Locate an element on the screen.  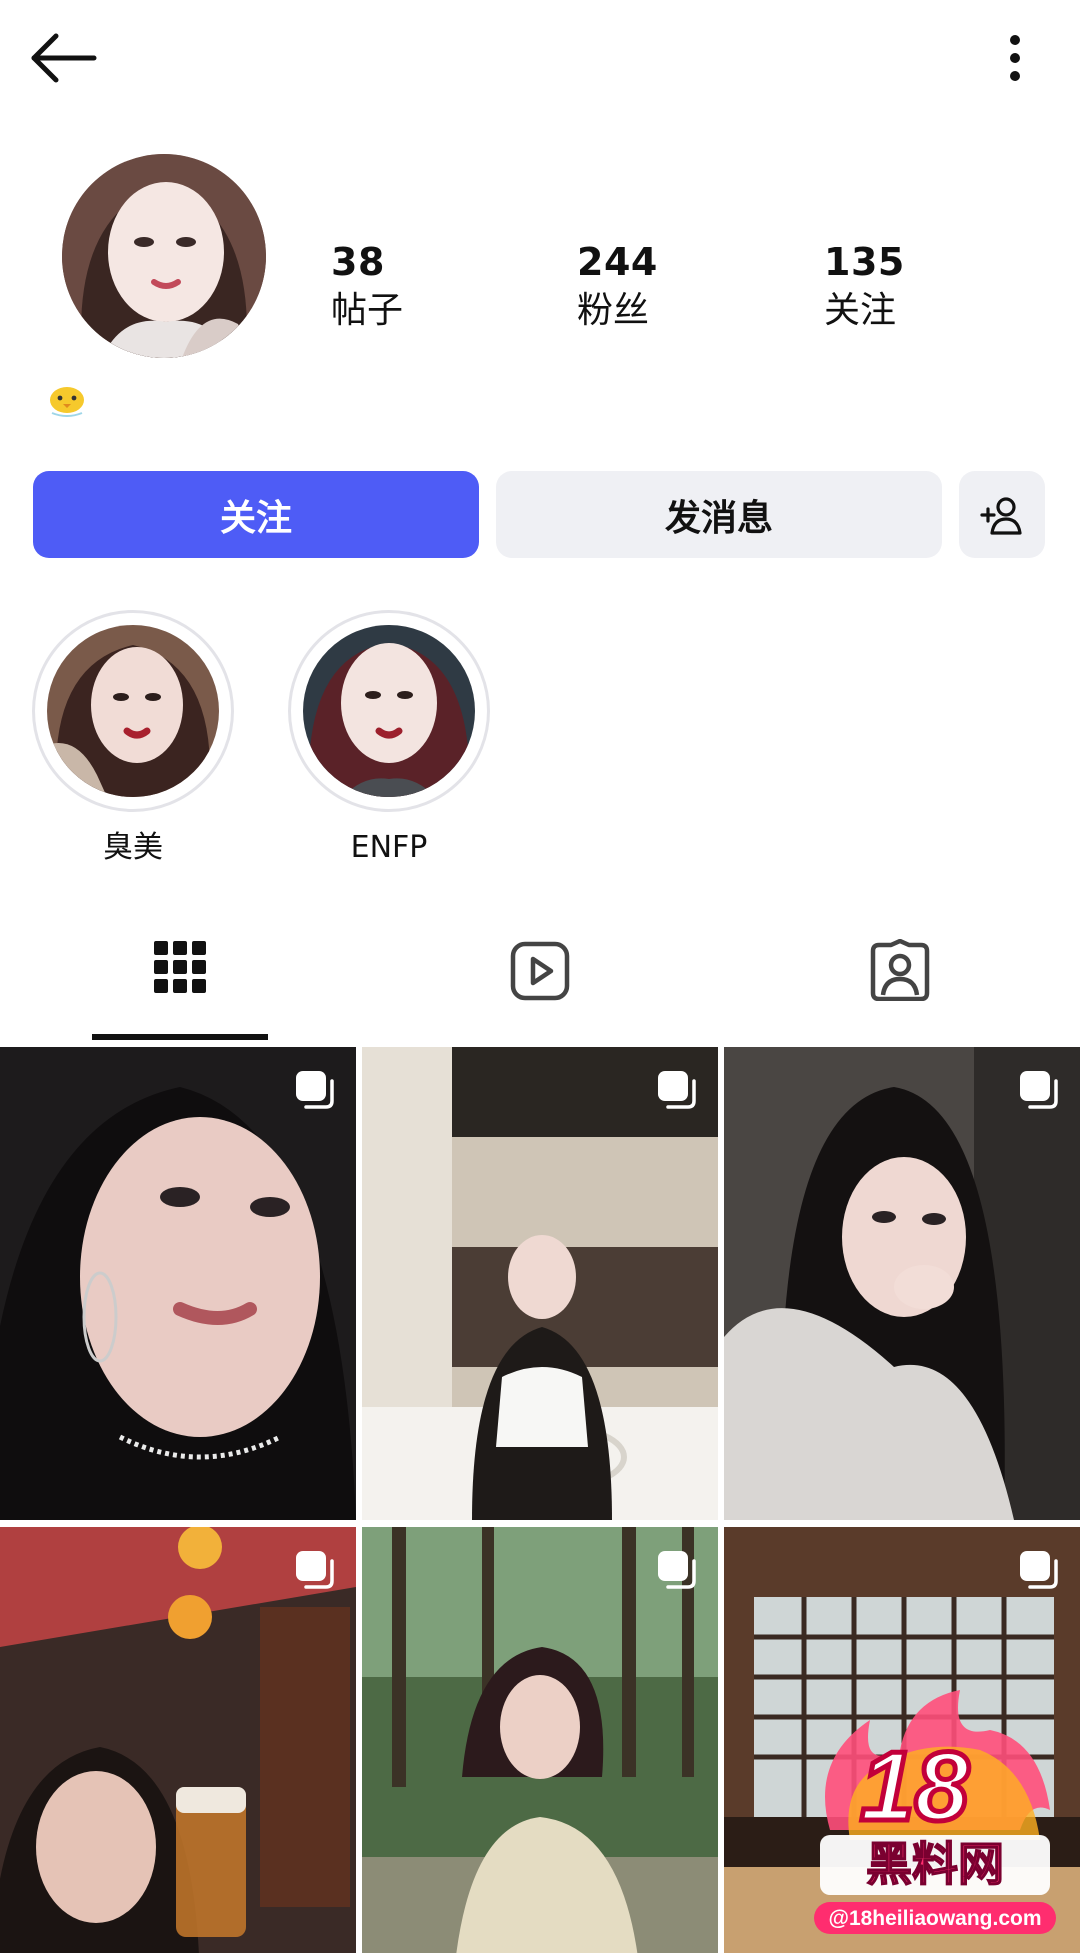
highlight-item: ENFP is located at coordinates (389, 738).